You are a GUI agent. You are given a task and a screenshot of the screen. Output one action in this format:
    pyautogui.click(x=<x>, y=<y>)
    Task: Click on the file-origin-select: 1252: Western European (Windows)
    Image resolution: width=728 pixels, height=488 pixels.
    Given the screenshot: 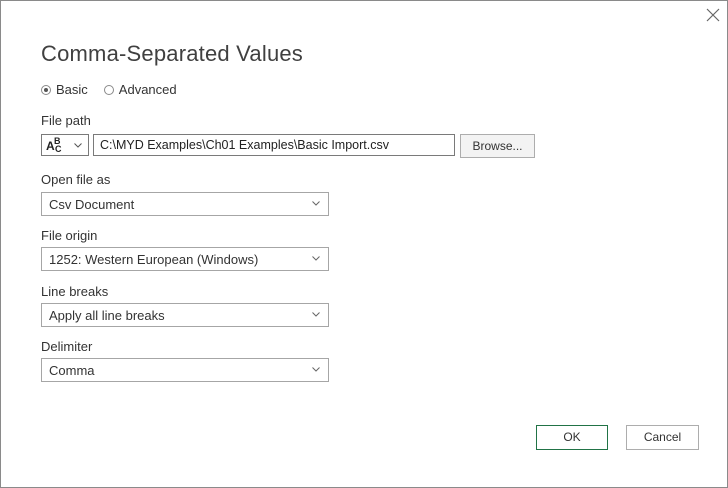 What is the action you would take?
    pyautogui.click(x=185, y=259)
    